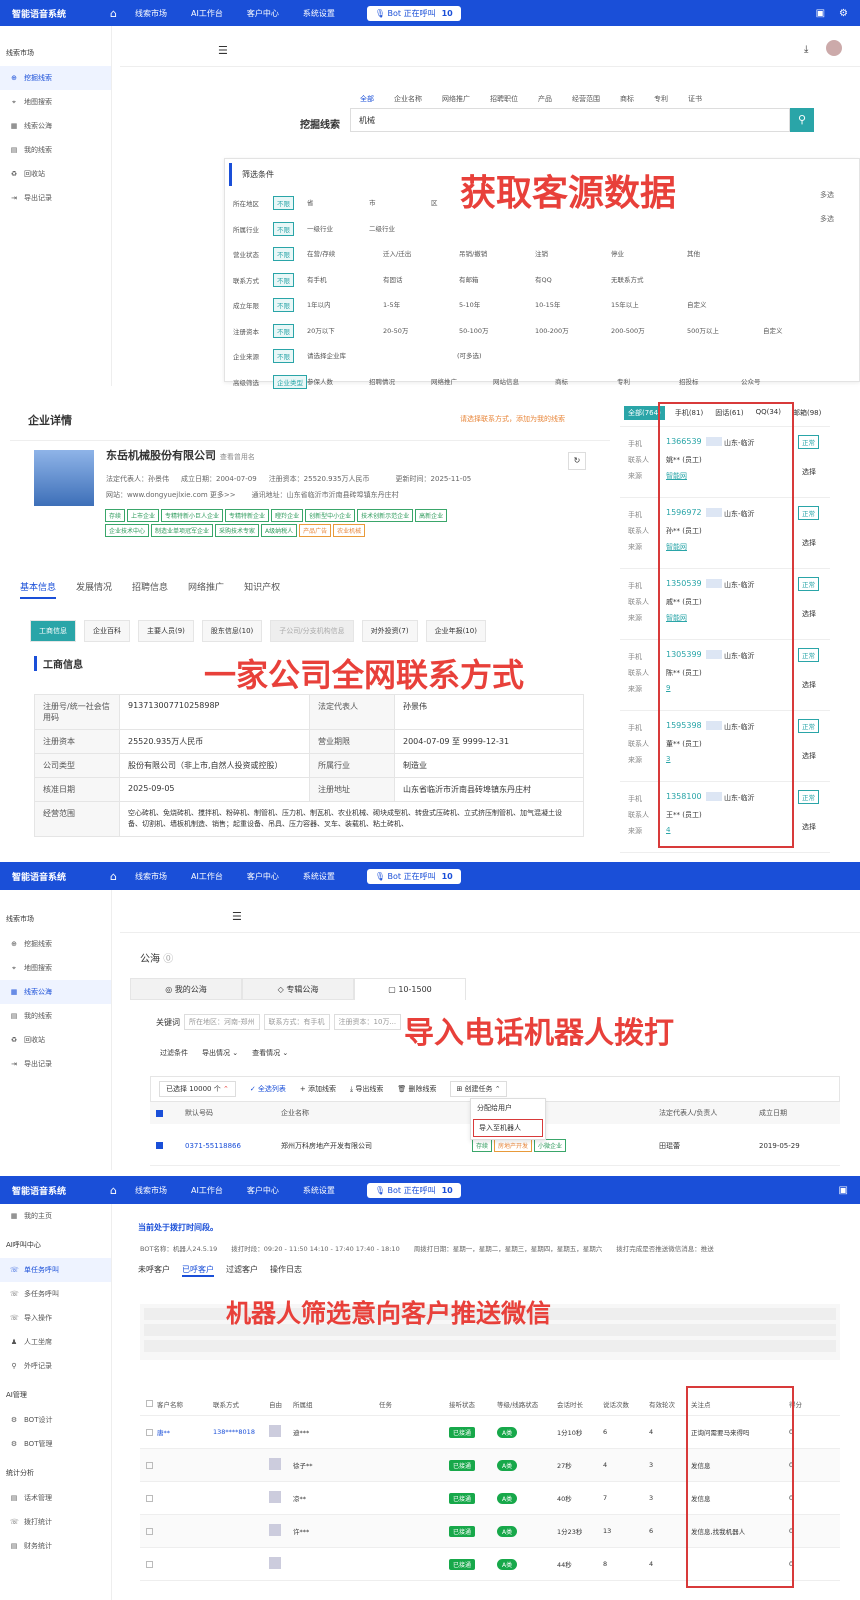 Image resolution: width=860 pixels, height=1600 pixels. Describe the element at coordinates (843, 1190) in the screenshot. I see `notification-icon: ▣` at that location.